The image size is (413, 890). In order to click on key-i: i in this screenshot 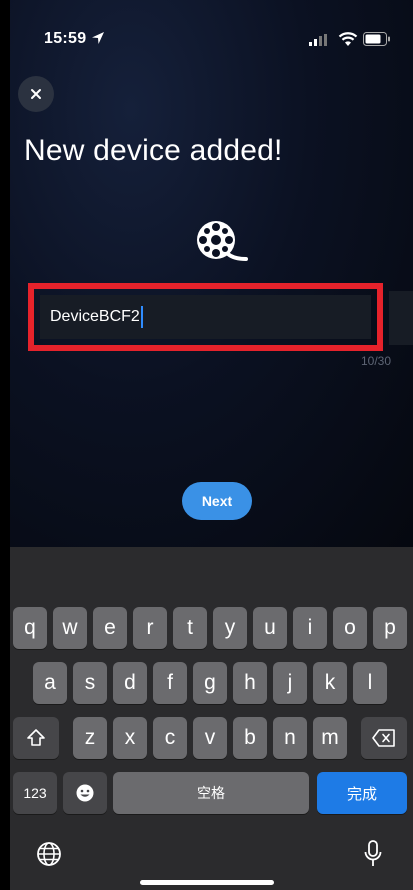, I will do `click(310, 628)`.